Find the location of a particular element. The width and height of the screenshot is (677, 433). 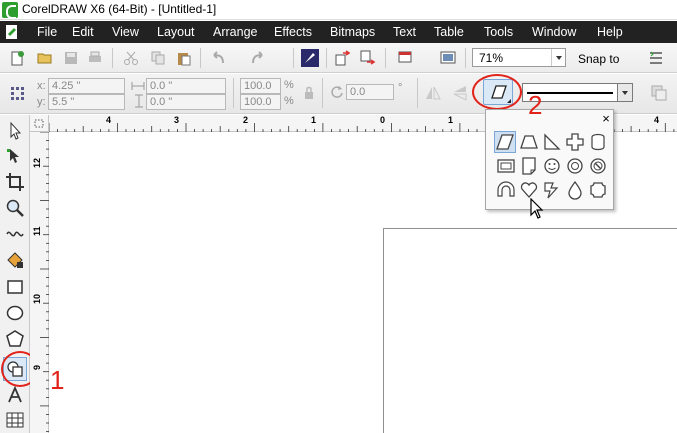

menu-tools: Tools is located at coordinates (498, 32).